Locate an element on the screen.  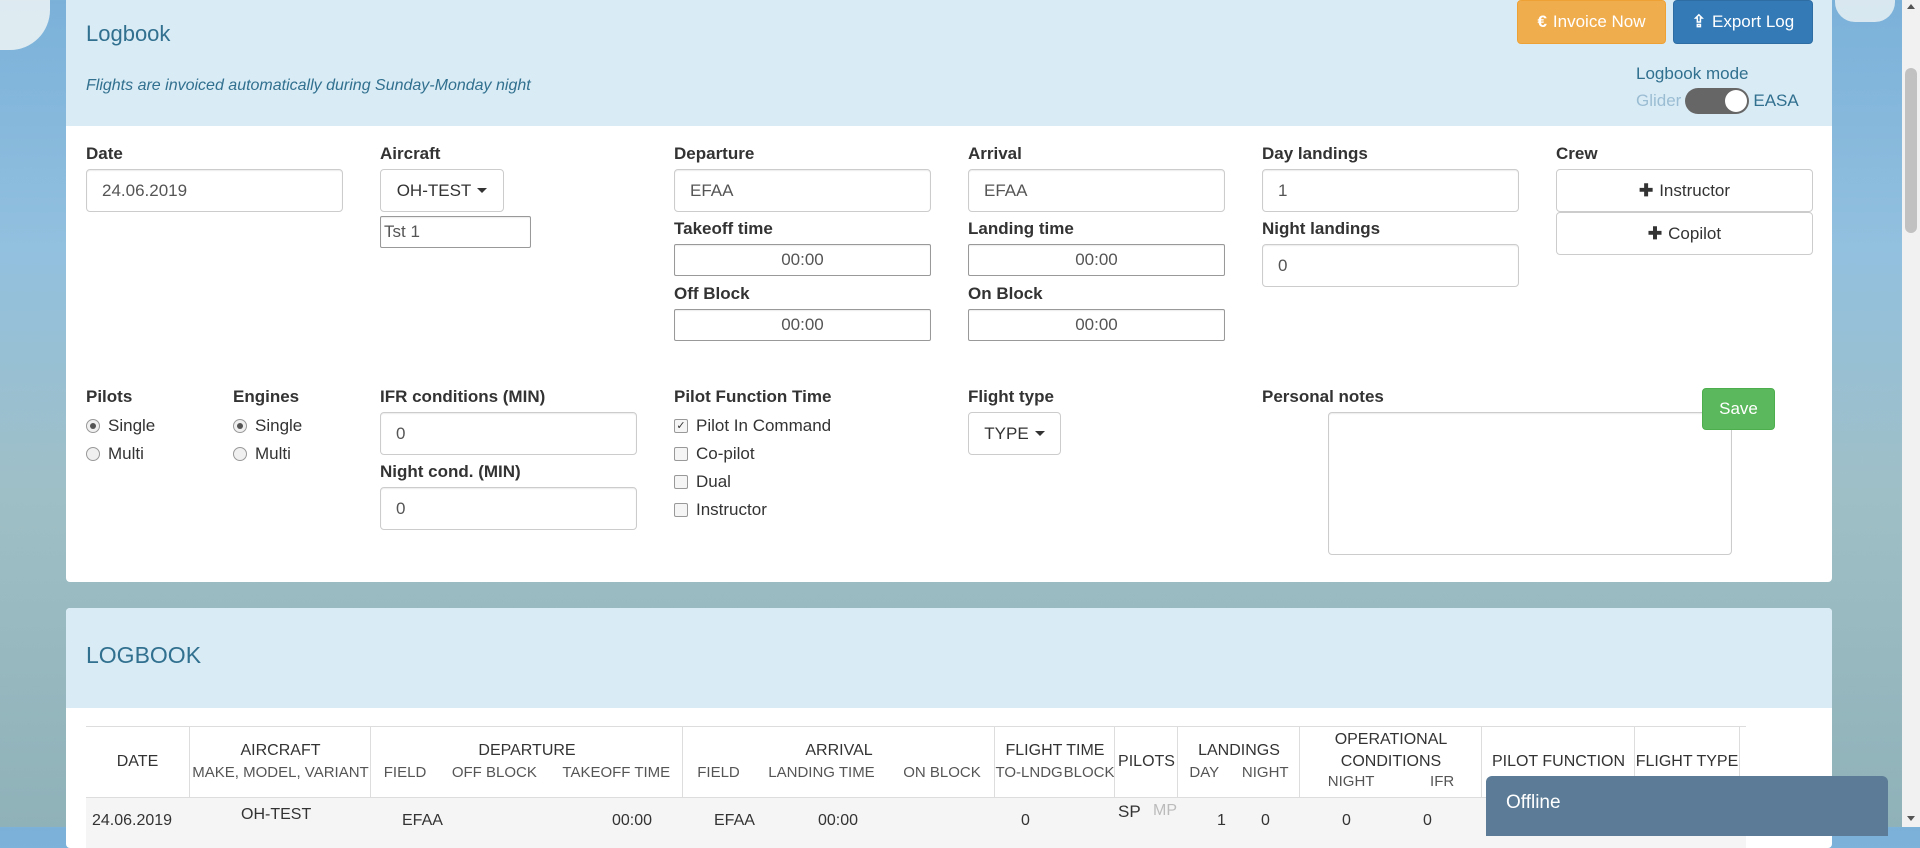
col-arrival: ARRIVAL FIELD LANDING TIME ON BLOCK is located at coordinates (838, 762).